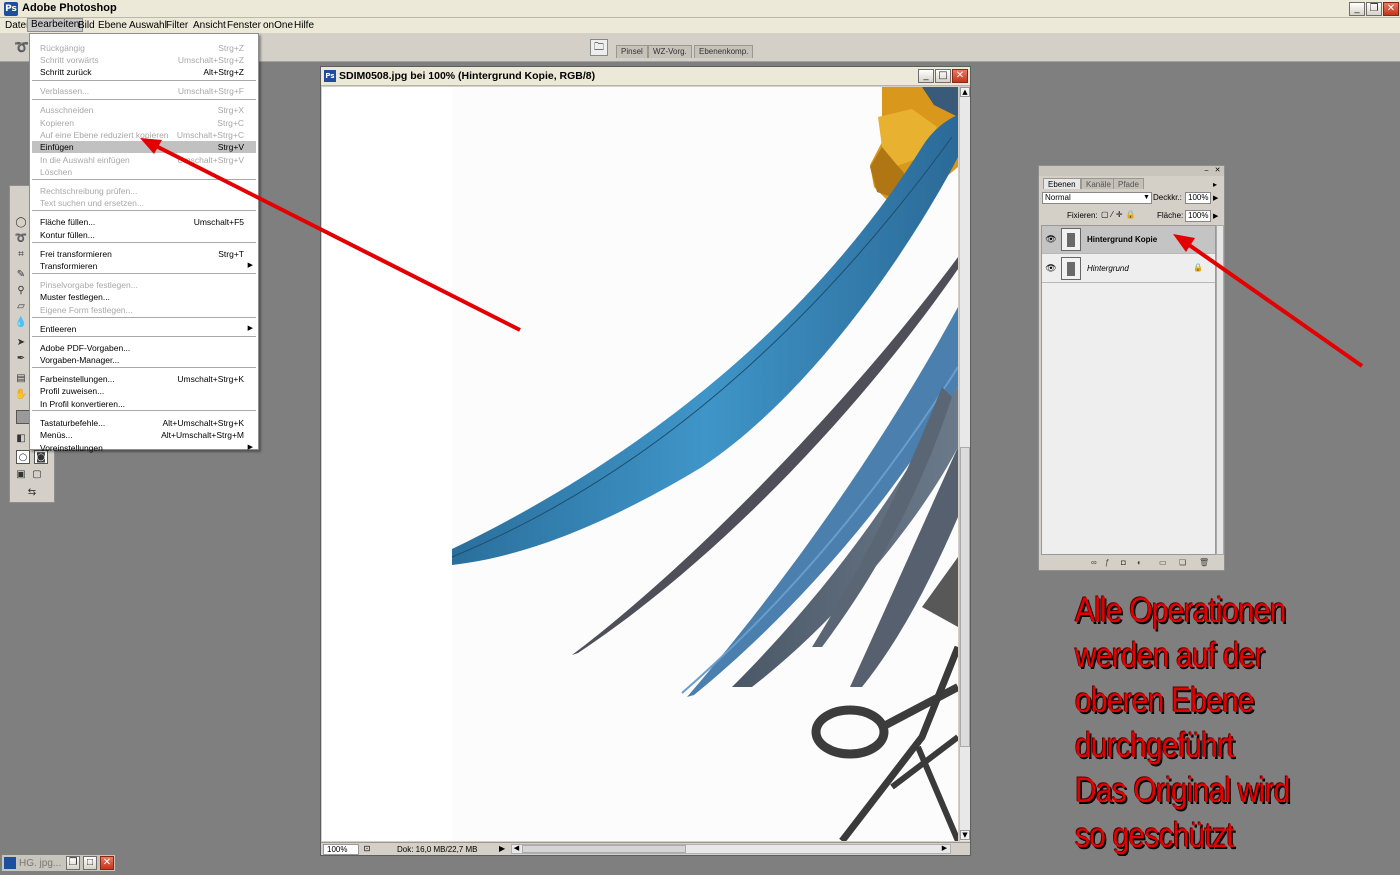  What do you see at coordinates (330, 235) in the screenshot?
I see `arrow-to-einfuegen` at bounding box center [330, 235].